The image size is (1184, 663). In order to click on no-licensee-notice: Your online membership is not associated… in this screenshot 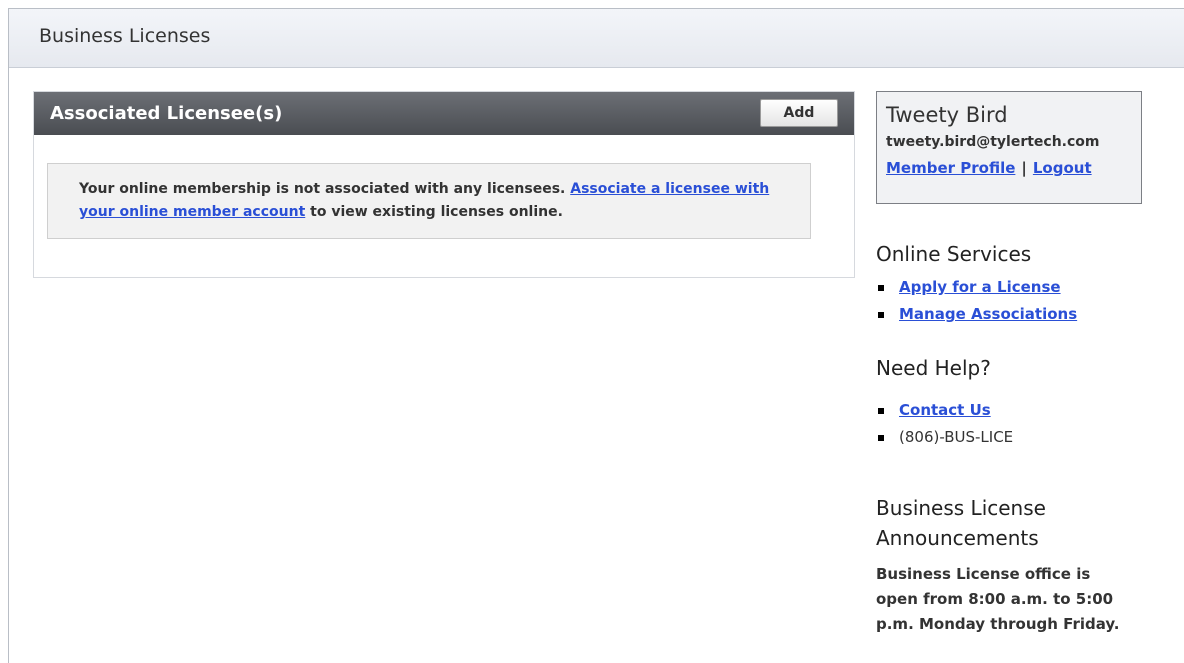, I will do `click(429, 201)`.